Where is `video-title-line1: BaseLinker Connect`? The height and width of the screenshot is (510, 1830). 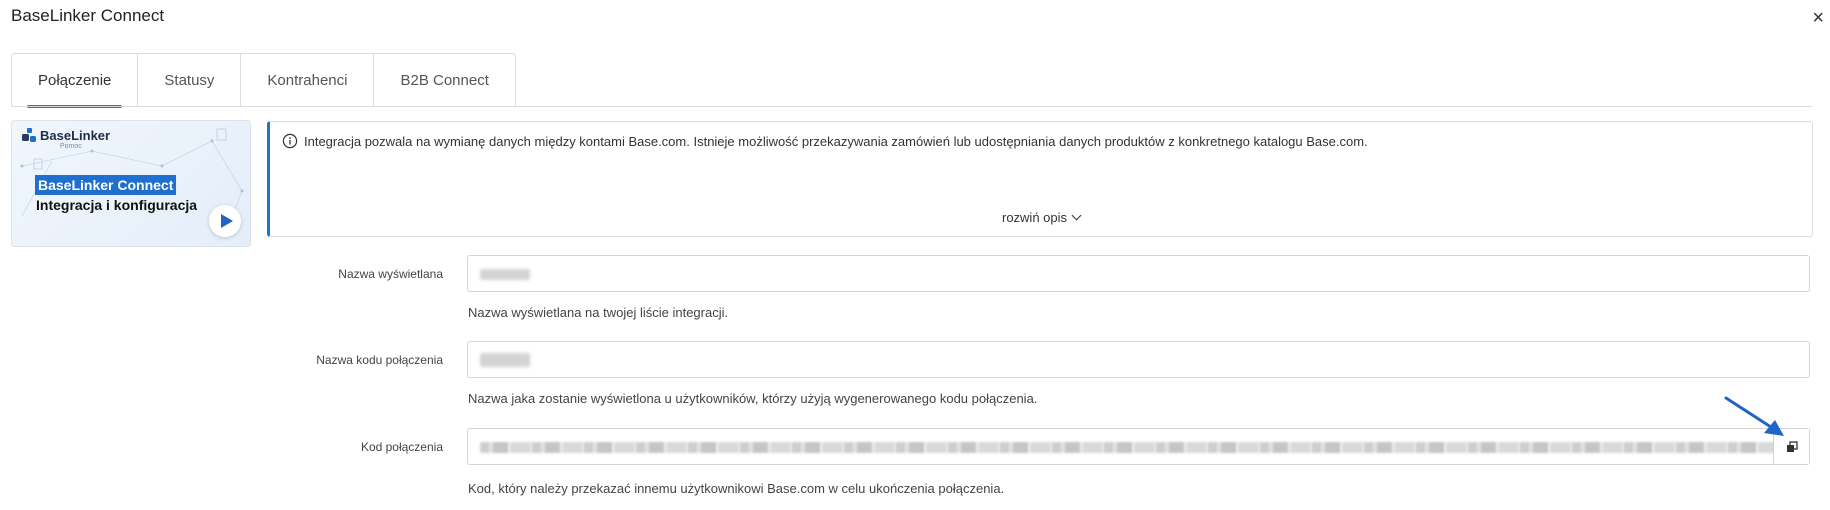
video-title-line1: BaseLinker Connect is located at coordinates (106, 185).